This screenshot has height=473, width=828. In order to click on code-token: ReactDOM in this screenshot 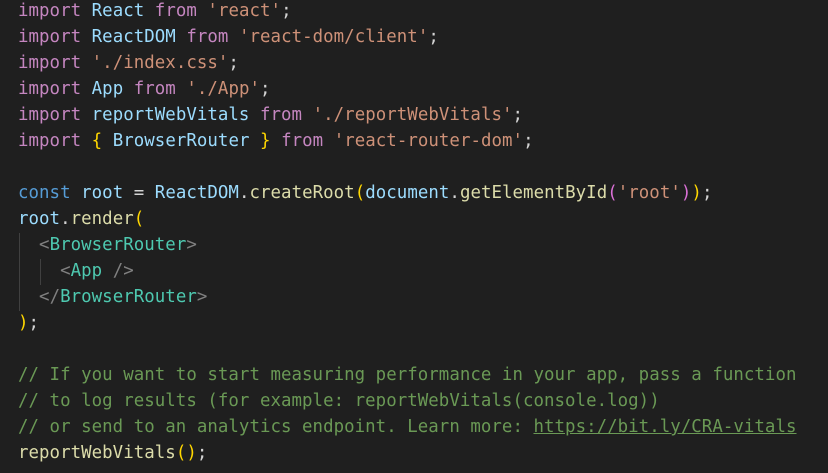, I will do `click(133, 37)`.